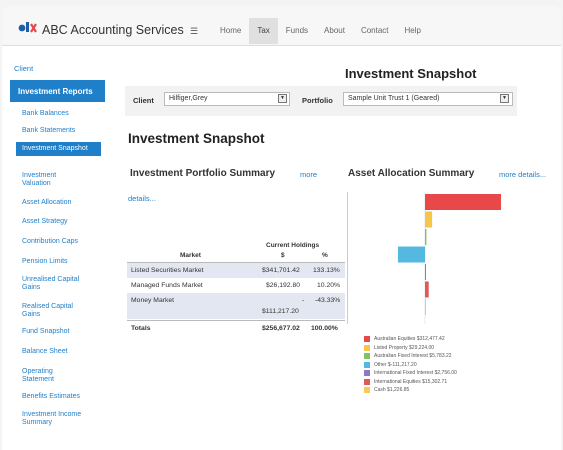 This screenshot has height=450, width=563. I want to click on col-current-holdings: Current Holdings, so click(293, 245).